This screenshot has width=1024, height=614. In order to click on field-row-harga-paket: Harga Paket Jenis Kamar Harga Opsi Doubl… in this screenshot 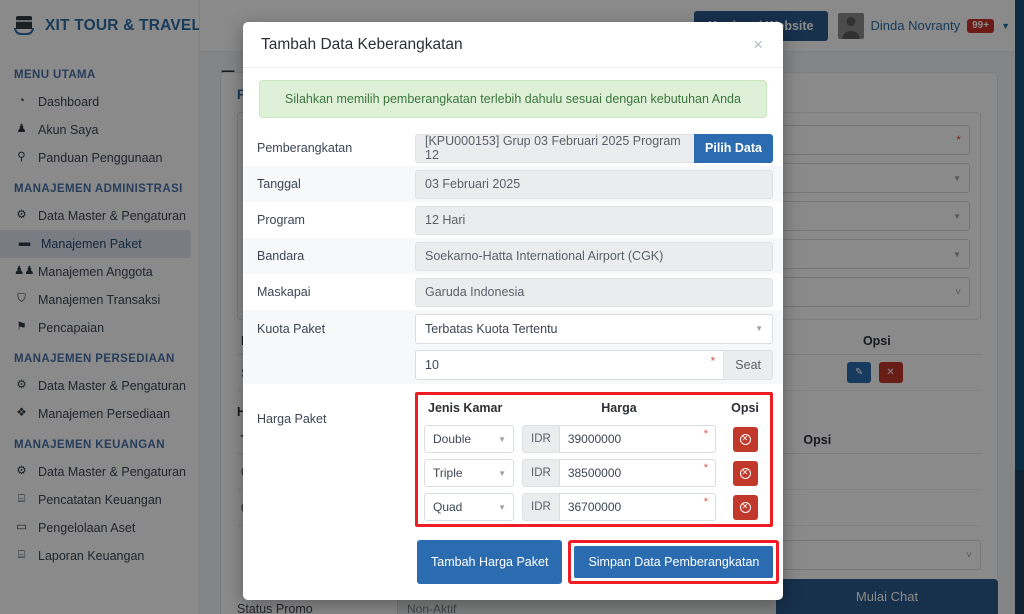, I will do `click(513, 457)`.